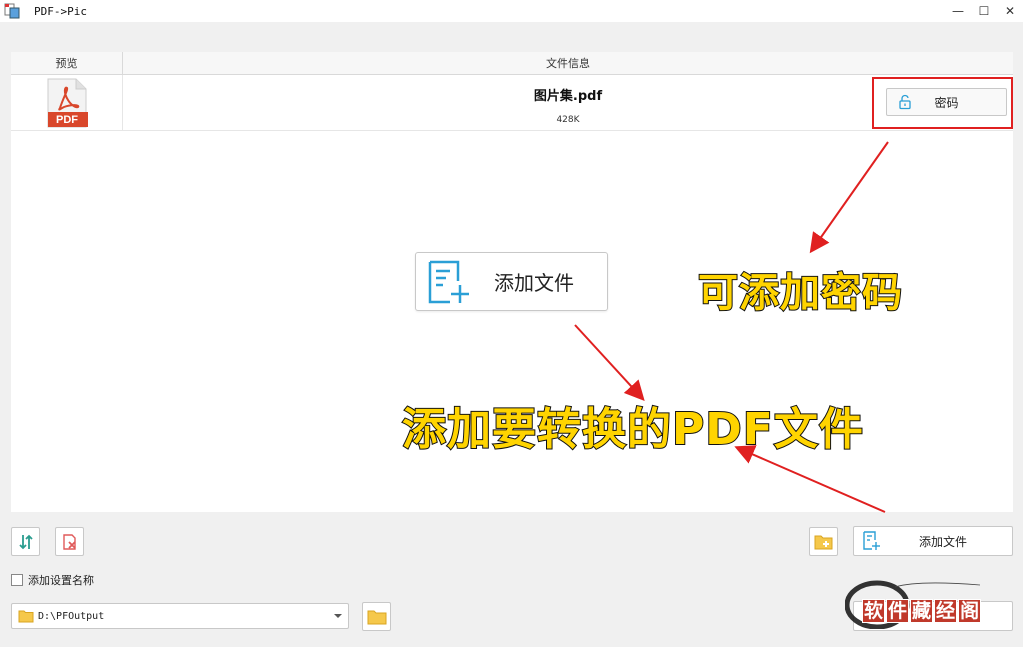  I want to click on password-button-label: 密码, so click(946, 102).